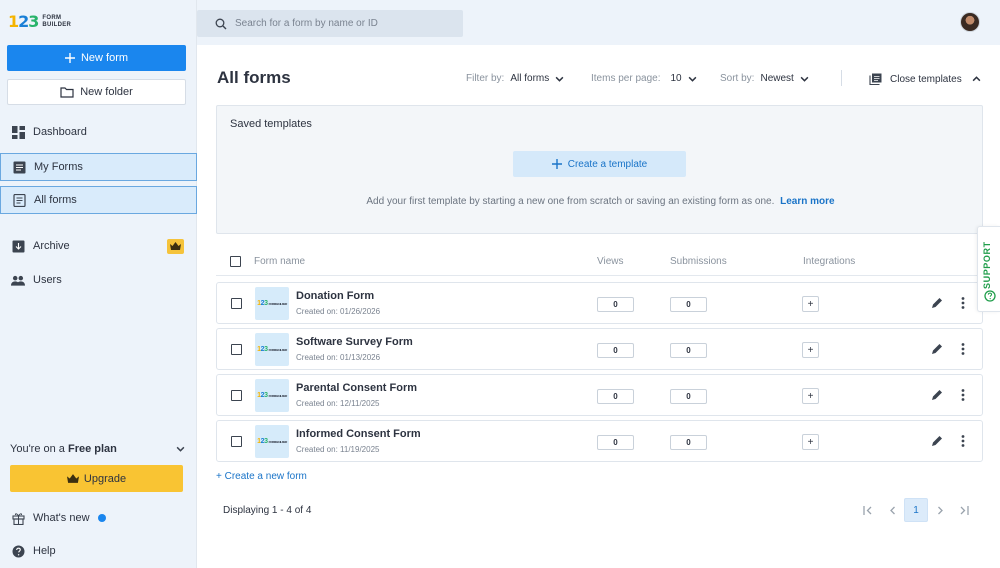 The width and height of the screenshot is (1000, 568). What do you see at coordinates (47, 280) in the screenshot?
I see `sidebar-item-label: Users` at bounding box center [47, 280].